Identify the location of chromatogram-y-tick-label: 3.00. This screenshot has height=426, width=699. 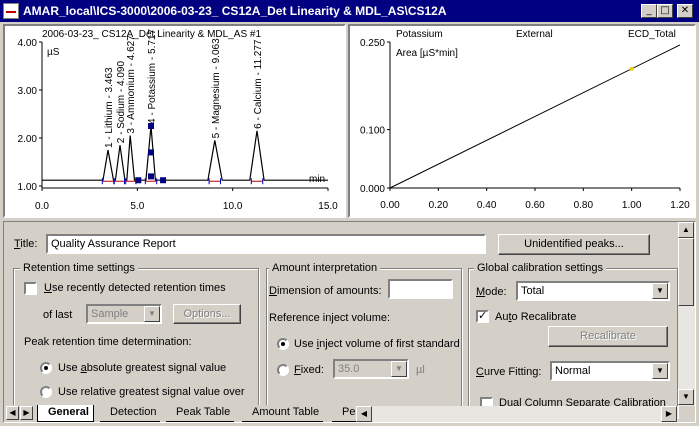
(28, 91).